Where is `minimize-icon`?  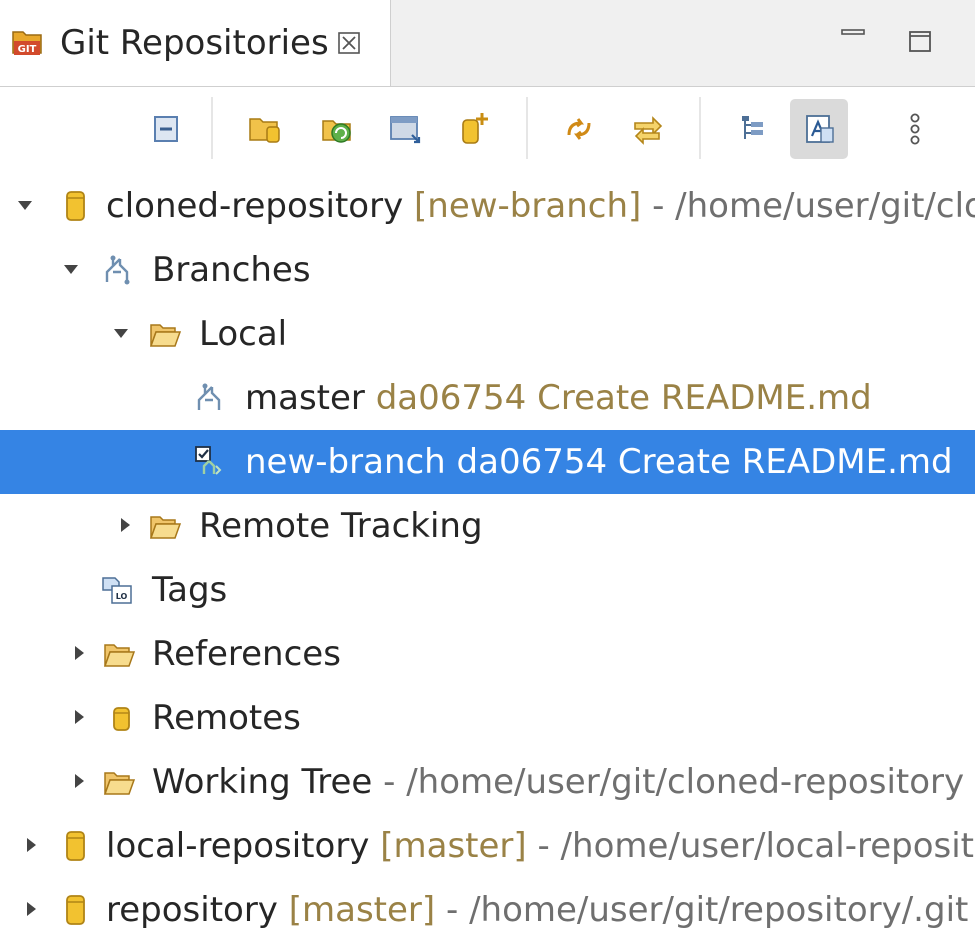 minimize-icon is located at coordinates (853, 41).